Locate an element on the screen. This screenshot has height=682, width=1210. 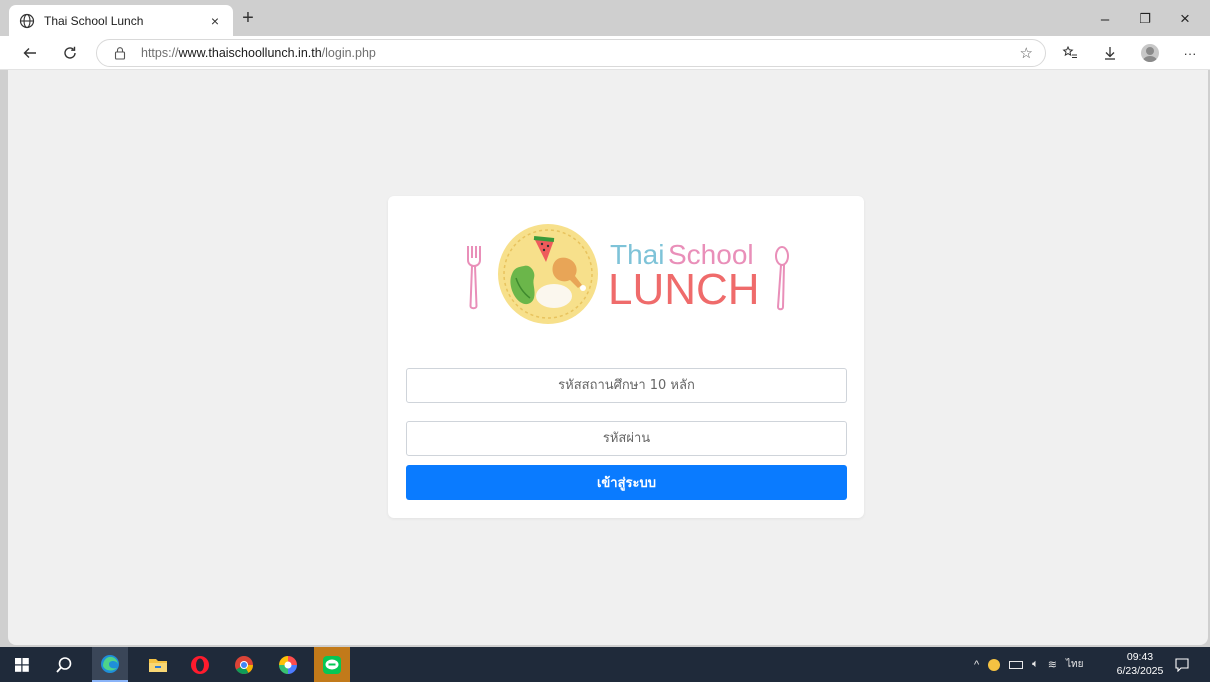
back-icon is located at coordinates (30, 53).